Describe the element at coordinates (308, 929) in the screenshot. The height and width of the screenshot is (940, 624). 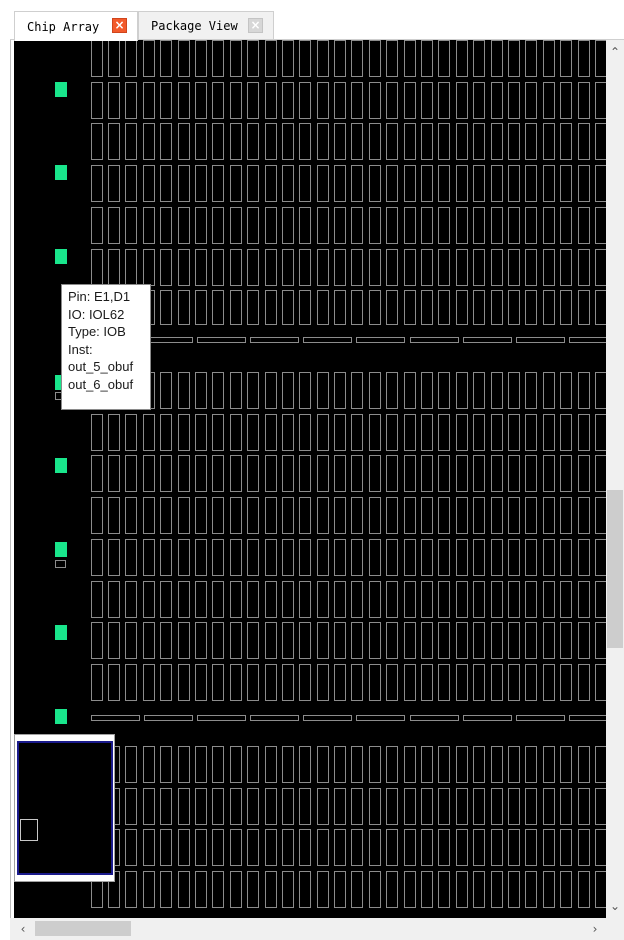
I see `horizontal-scrollbar: ‹ ›` at that location.